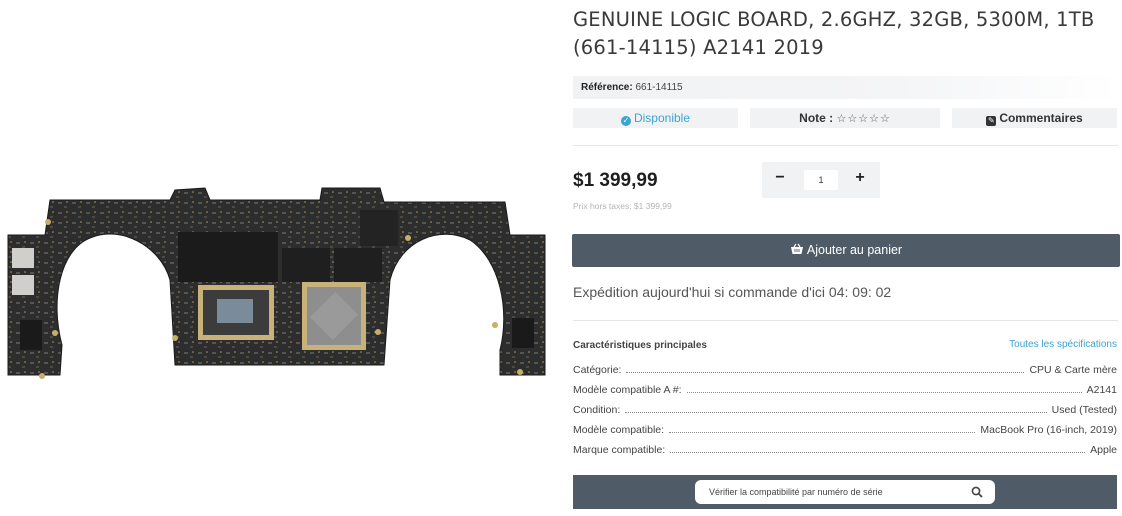  What do you see at coordinates (845, 449) in the screenshot?
I see `spec-row: Marque compatible: Apple` at bounding box center [845, 449].